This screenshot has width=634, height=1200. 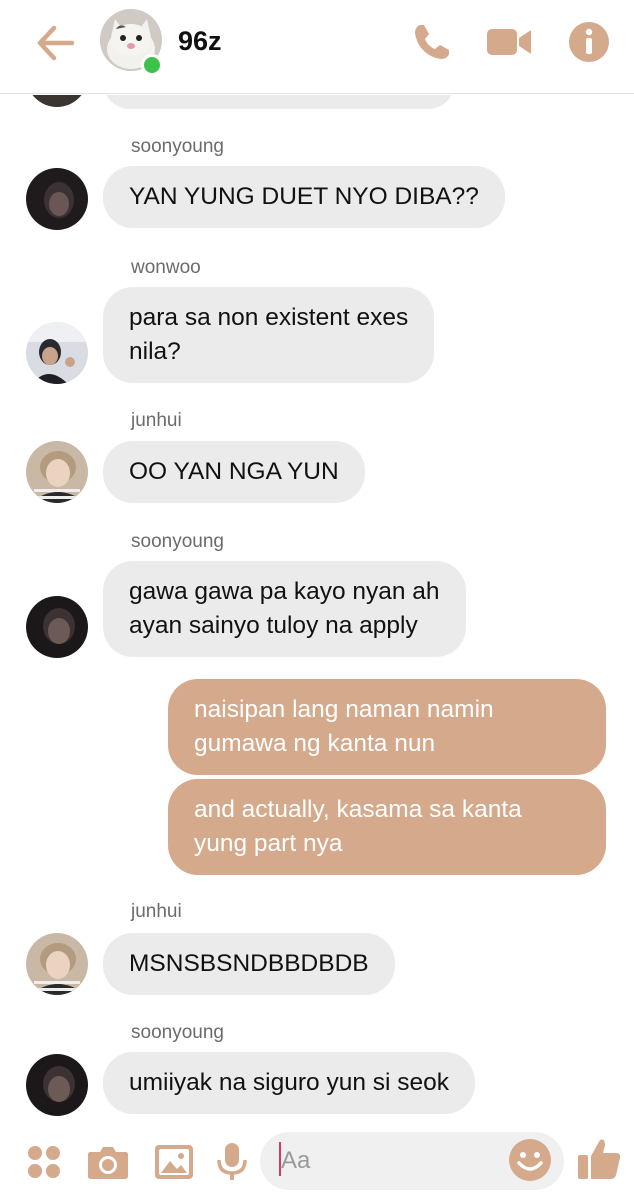 I want to click on incoming-message-bubble: MSNSBSNDBBDBDB, so click(x=249, y=964).